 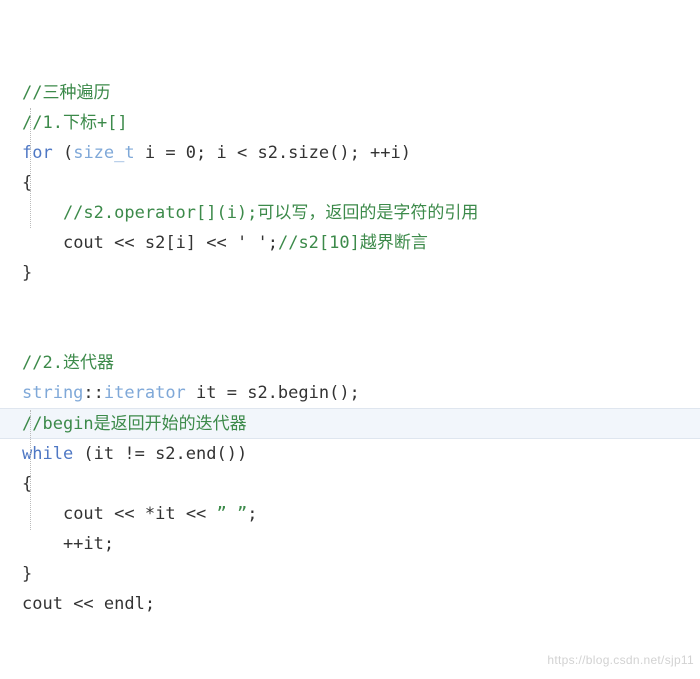 I want to click on code-token: s2.size(); ++i), so click(x=329, y=153).